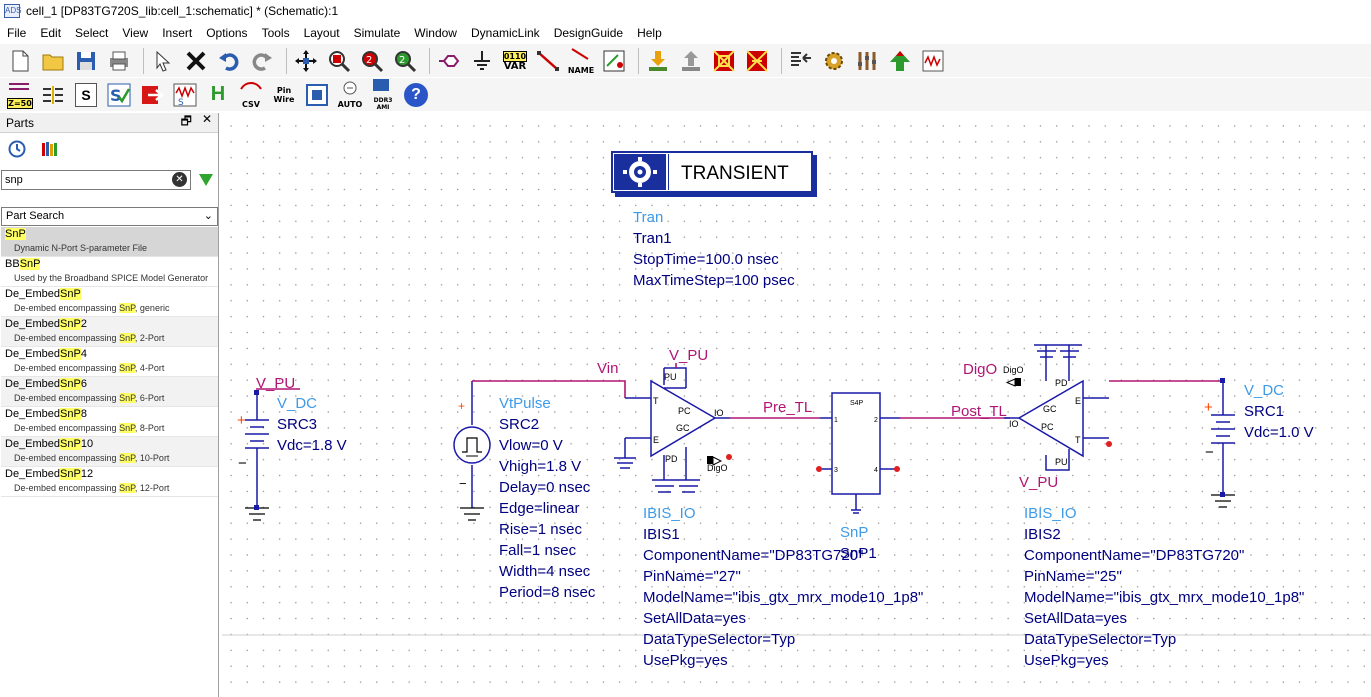 The image size is (1371, 697). I want to click on ground-icon, so click(482, 61).